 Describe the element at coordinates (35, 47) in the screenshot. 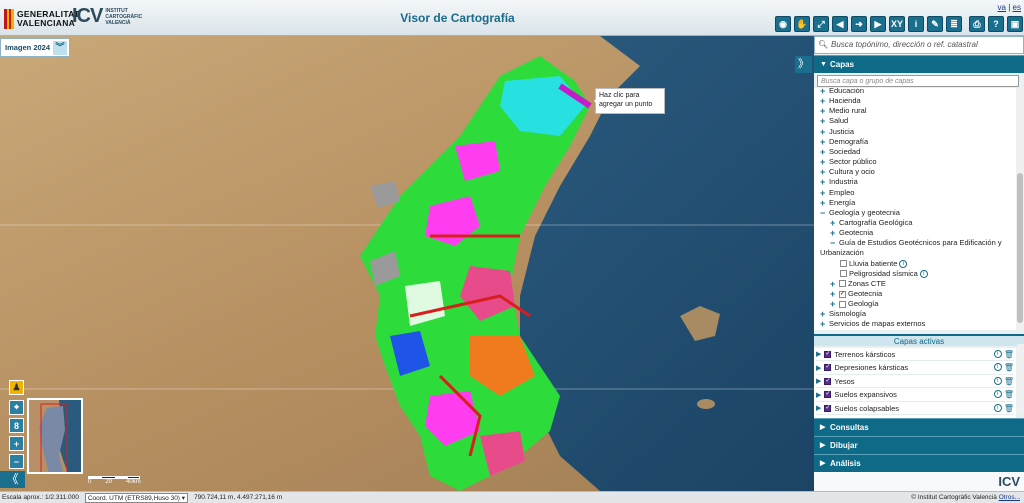

I see `imagery-selector: Imagen 2024 ︾` at that location.